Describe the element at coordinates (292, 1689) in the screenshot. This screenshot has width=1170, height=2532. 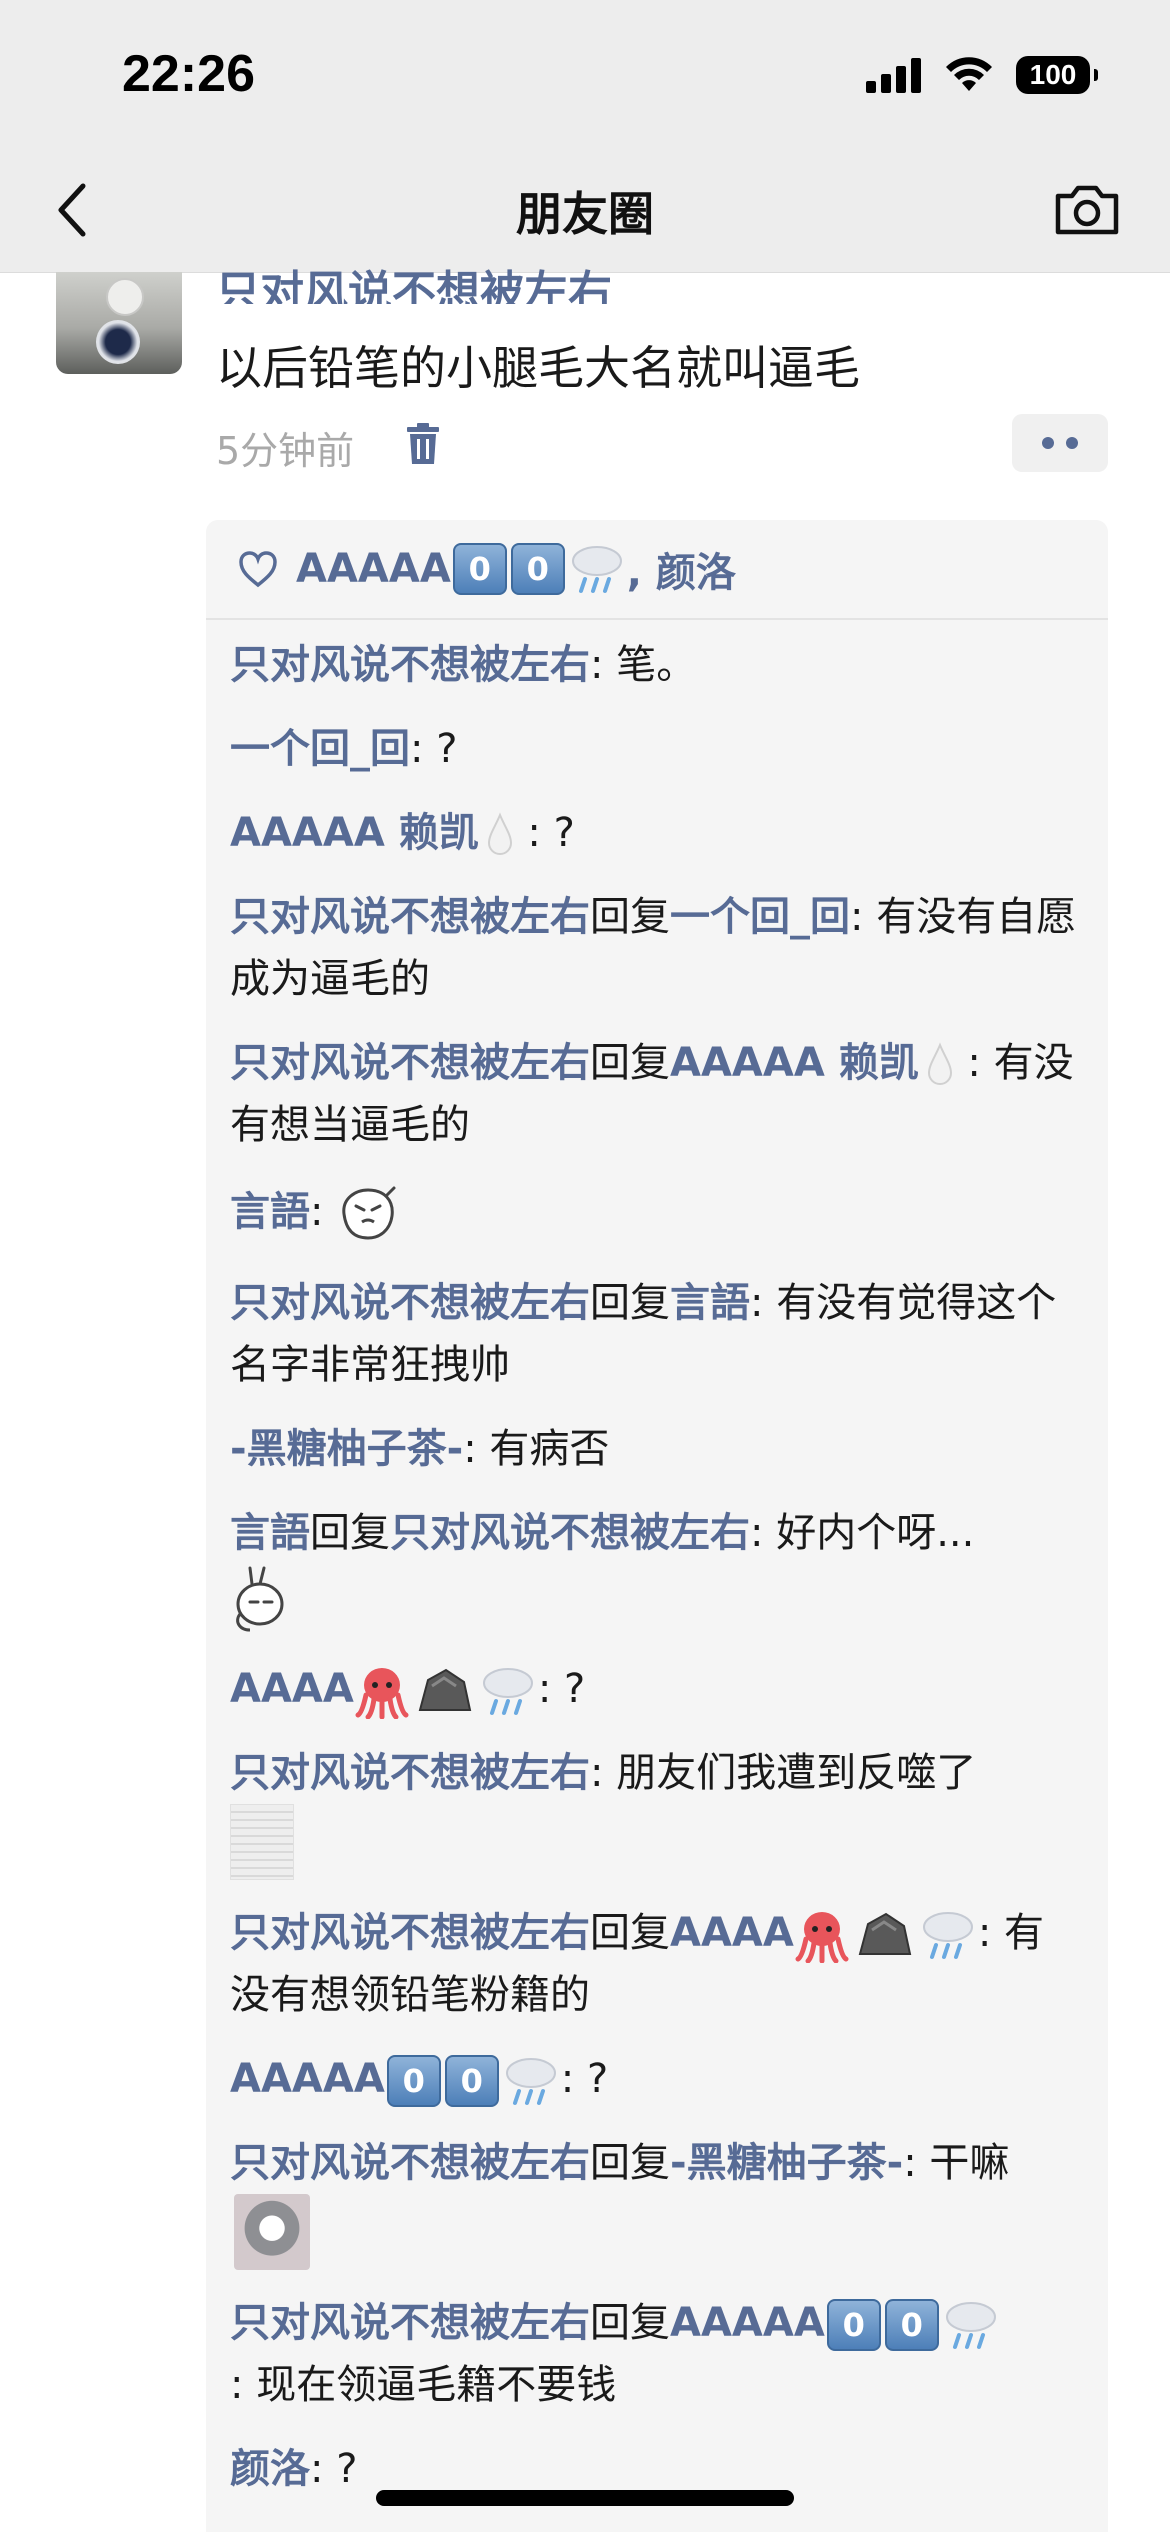
I see `comment-user: AAAA` at that location.